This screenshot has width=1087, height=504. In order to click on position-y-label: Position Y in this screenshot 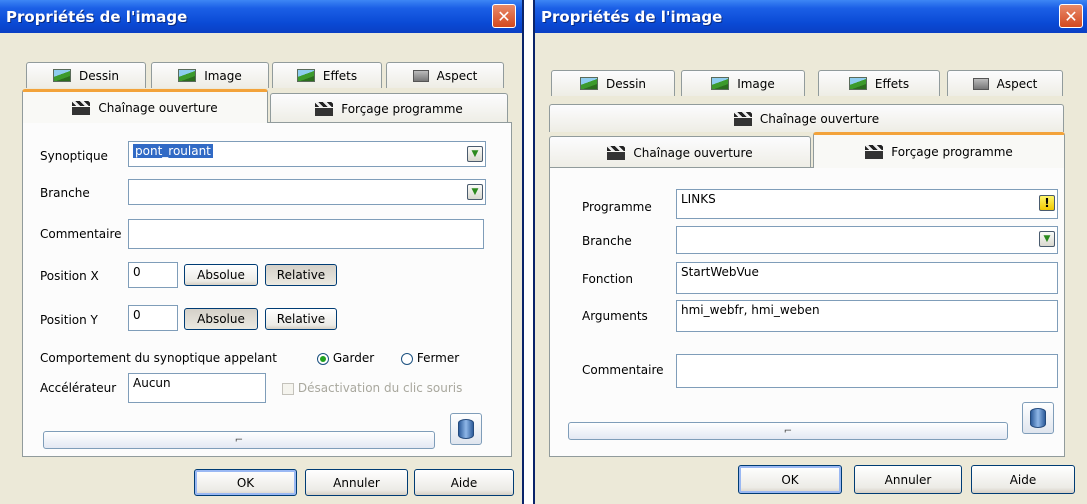, I will do `click(69, 320)`.